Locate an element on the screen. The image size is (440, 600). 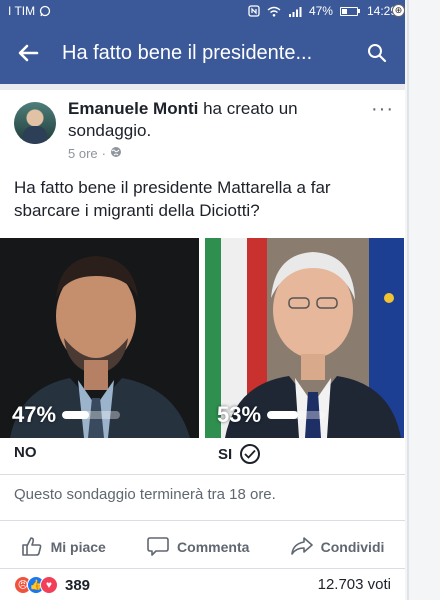
globe-icon is located at coordinates (116, 153).